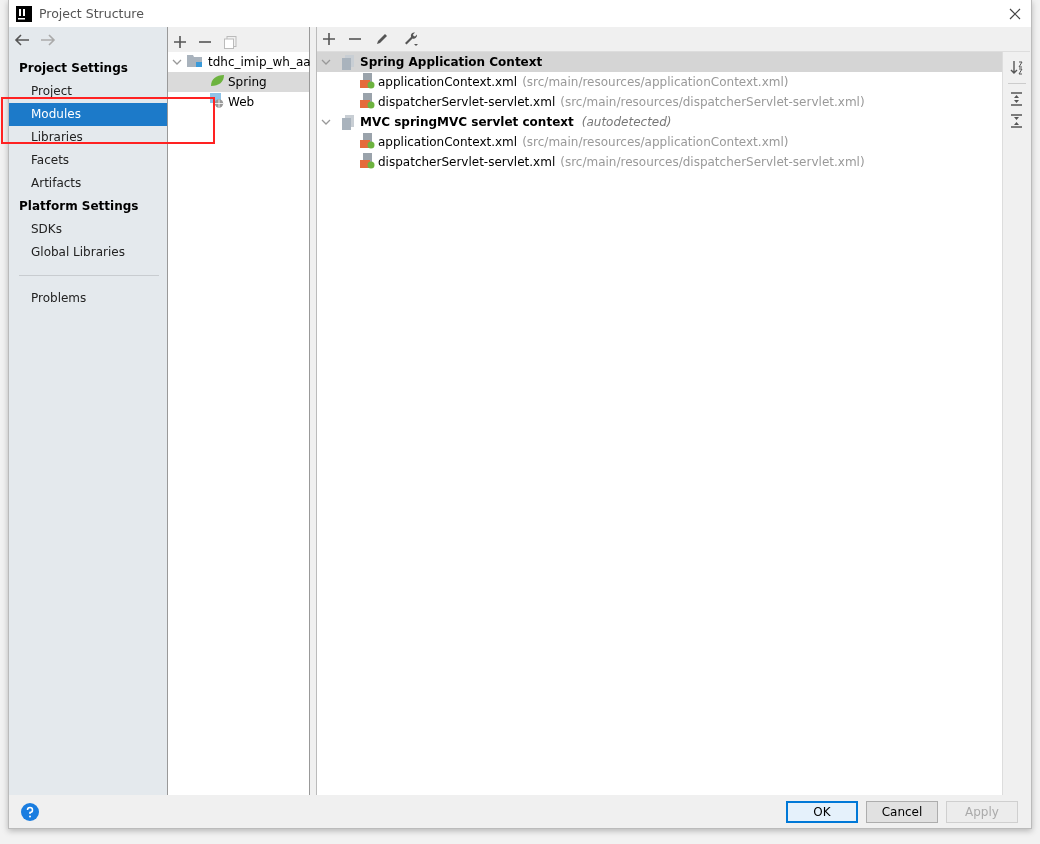 Image resolution: width=1040 pixels, height=844 pixels. Describe the element at coordinates (217, 102) in the screenshot. I see `globe-icon` at that location.